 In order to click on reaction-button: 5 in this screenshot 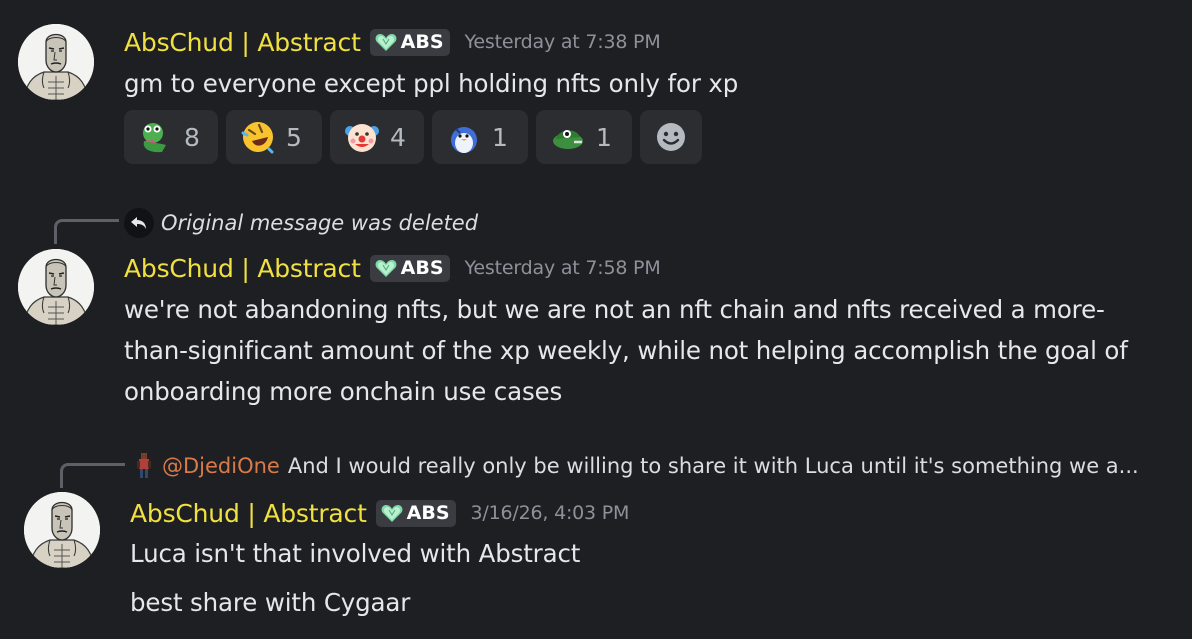, I will do `click(274, 137)`.